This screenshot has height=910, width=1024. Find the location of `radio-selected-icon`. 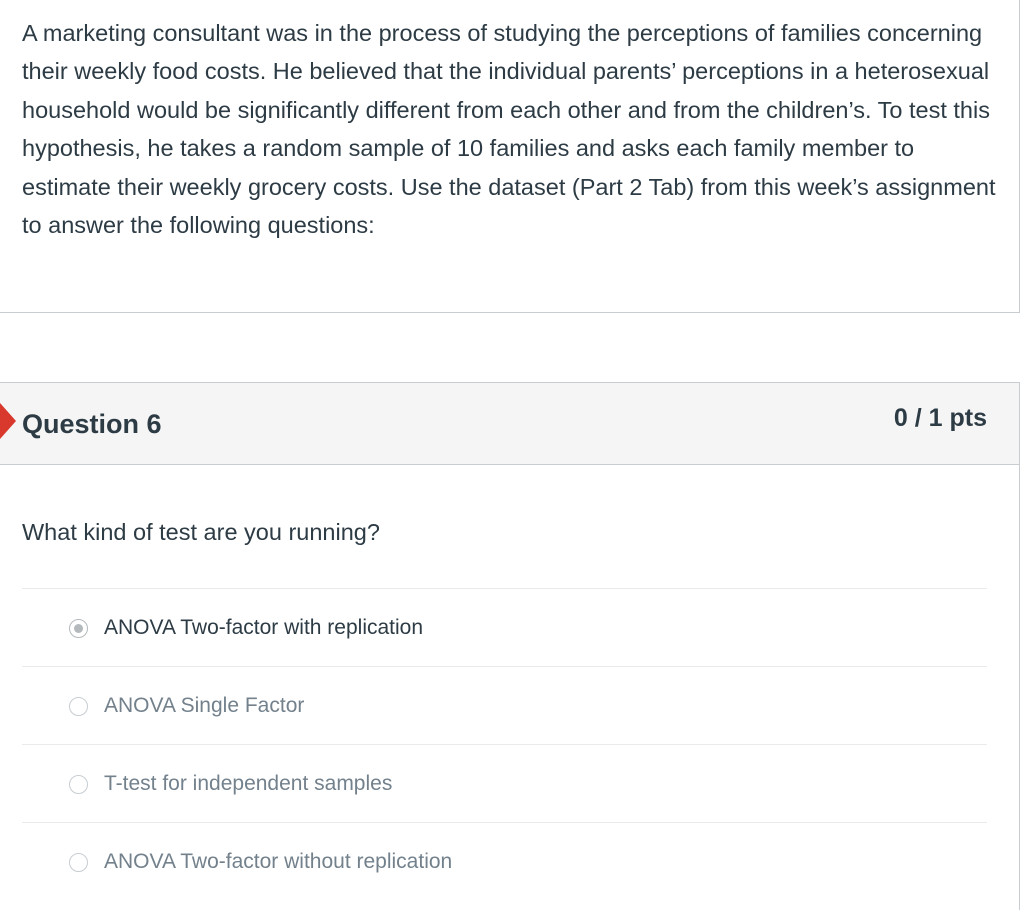

radio-selected-icon is located at coordinates (78, 628).